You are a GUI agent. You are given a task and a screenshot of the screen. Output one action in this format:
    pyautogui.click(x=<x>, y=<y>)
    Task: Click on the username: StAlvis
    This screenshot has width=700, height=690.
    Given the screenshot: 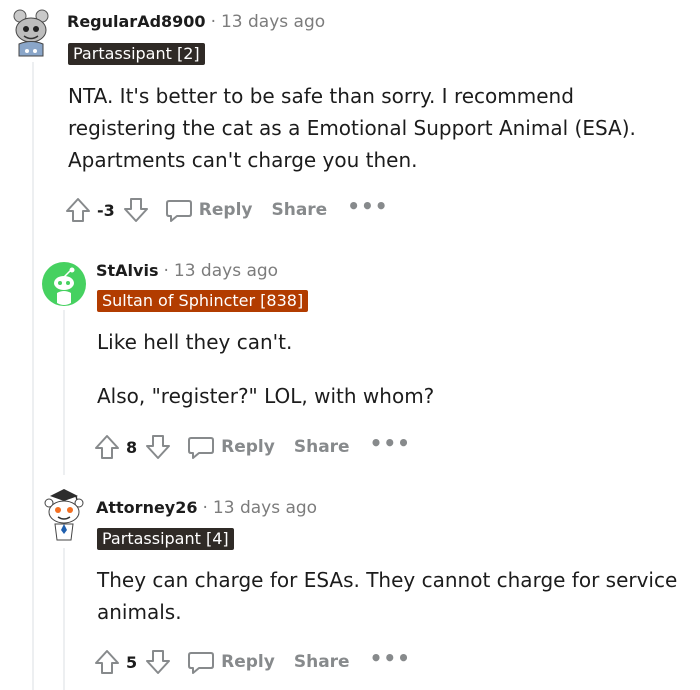 What is the action you would take?
    pyautogui.click(x=127, y=270)
    